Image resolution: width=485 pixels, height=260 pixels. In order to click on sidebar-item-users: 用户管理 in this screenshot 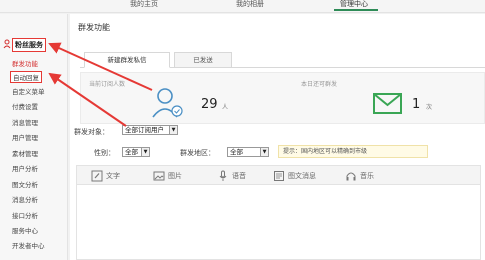, I will do `click(25, 137)`.